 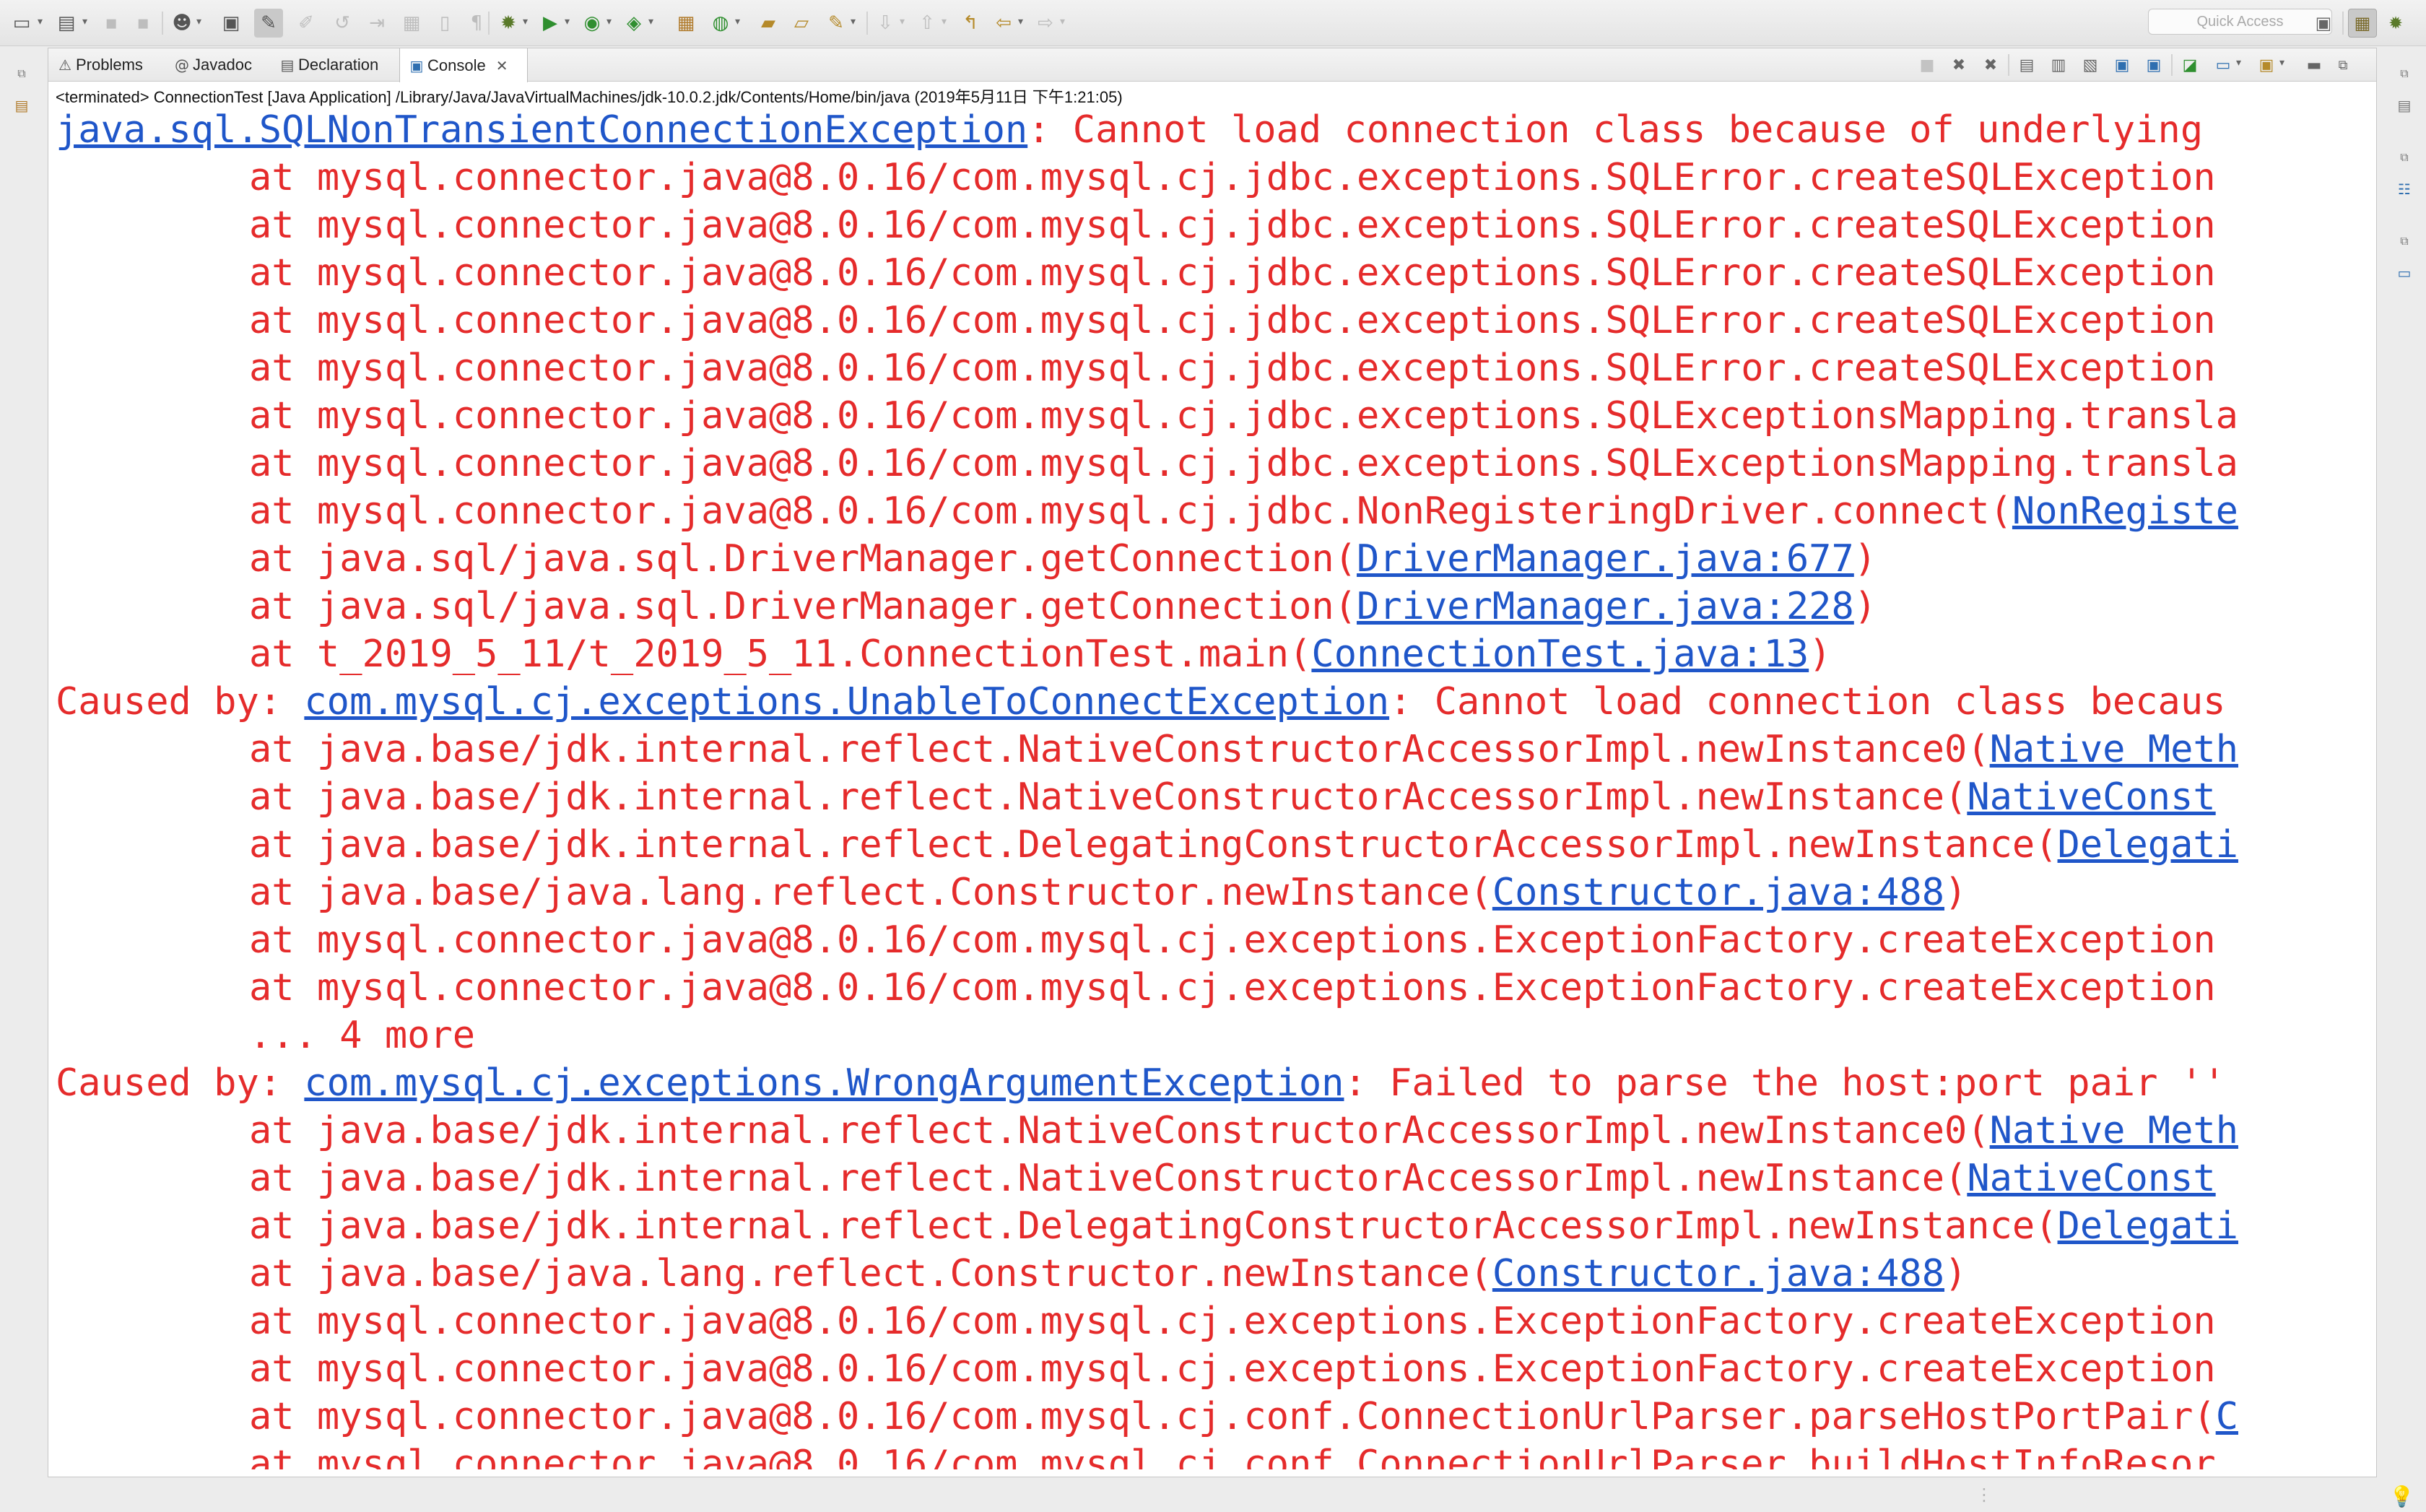 What do you see at coordinates (633, 23) in the screenshot?
I see `external-tools-icon: ◈` at bounding box center [633, 23].